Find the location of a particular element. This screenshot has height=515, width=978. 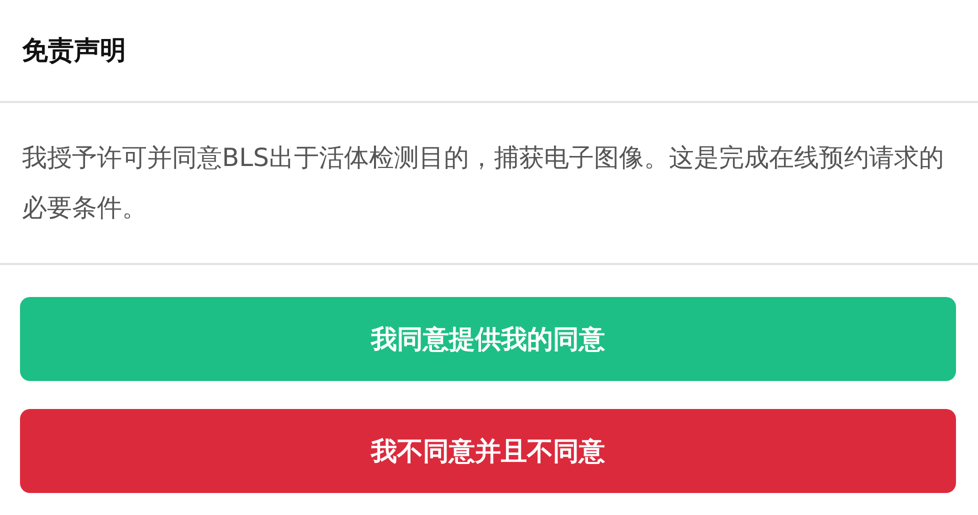

dialog-title: 免责声明 is located at coordinates (74, 51).